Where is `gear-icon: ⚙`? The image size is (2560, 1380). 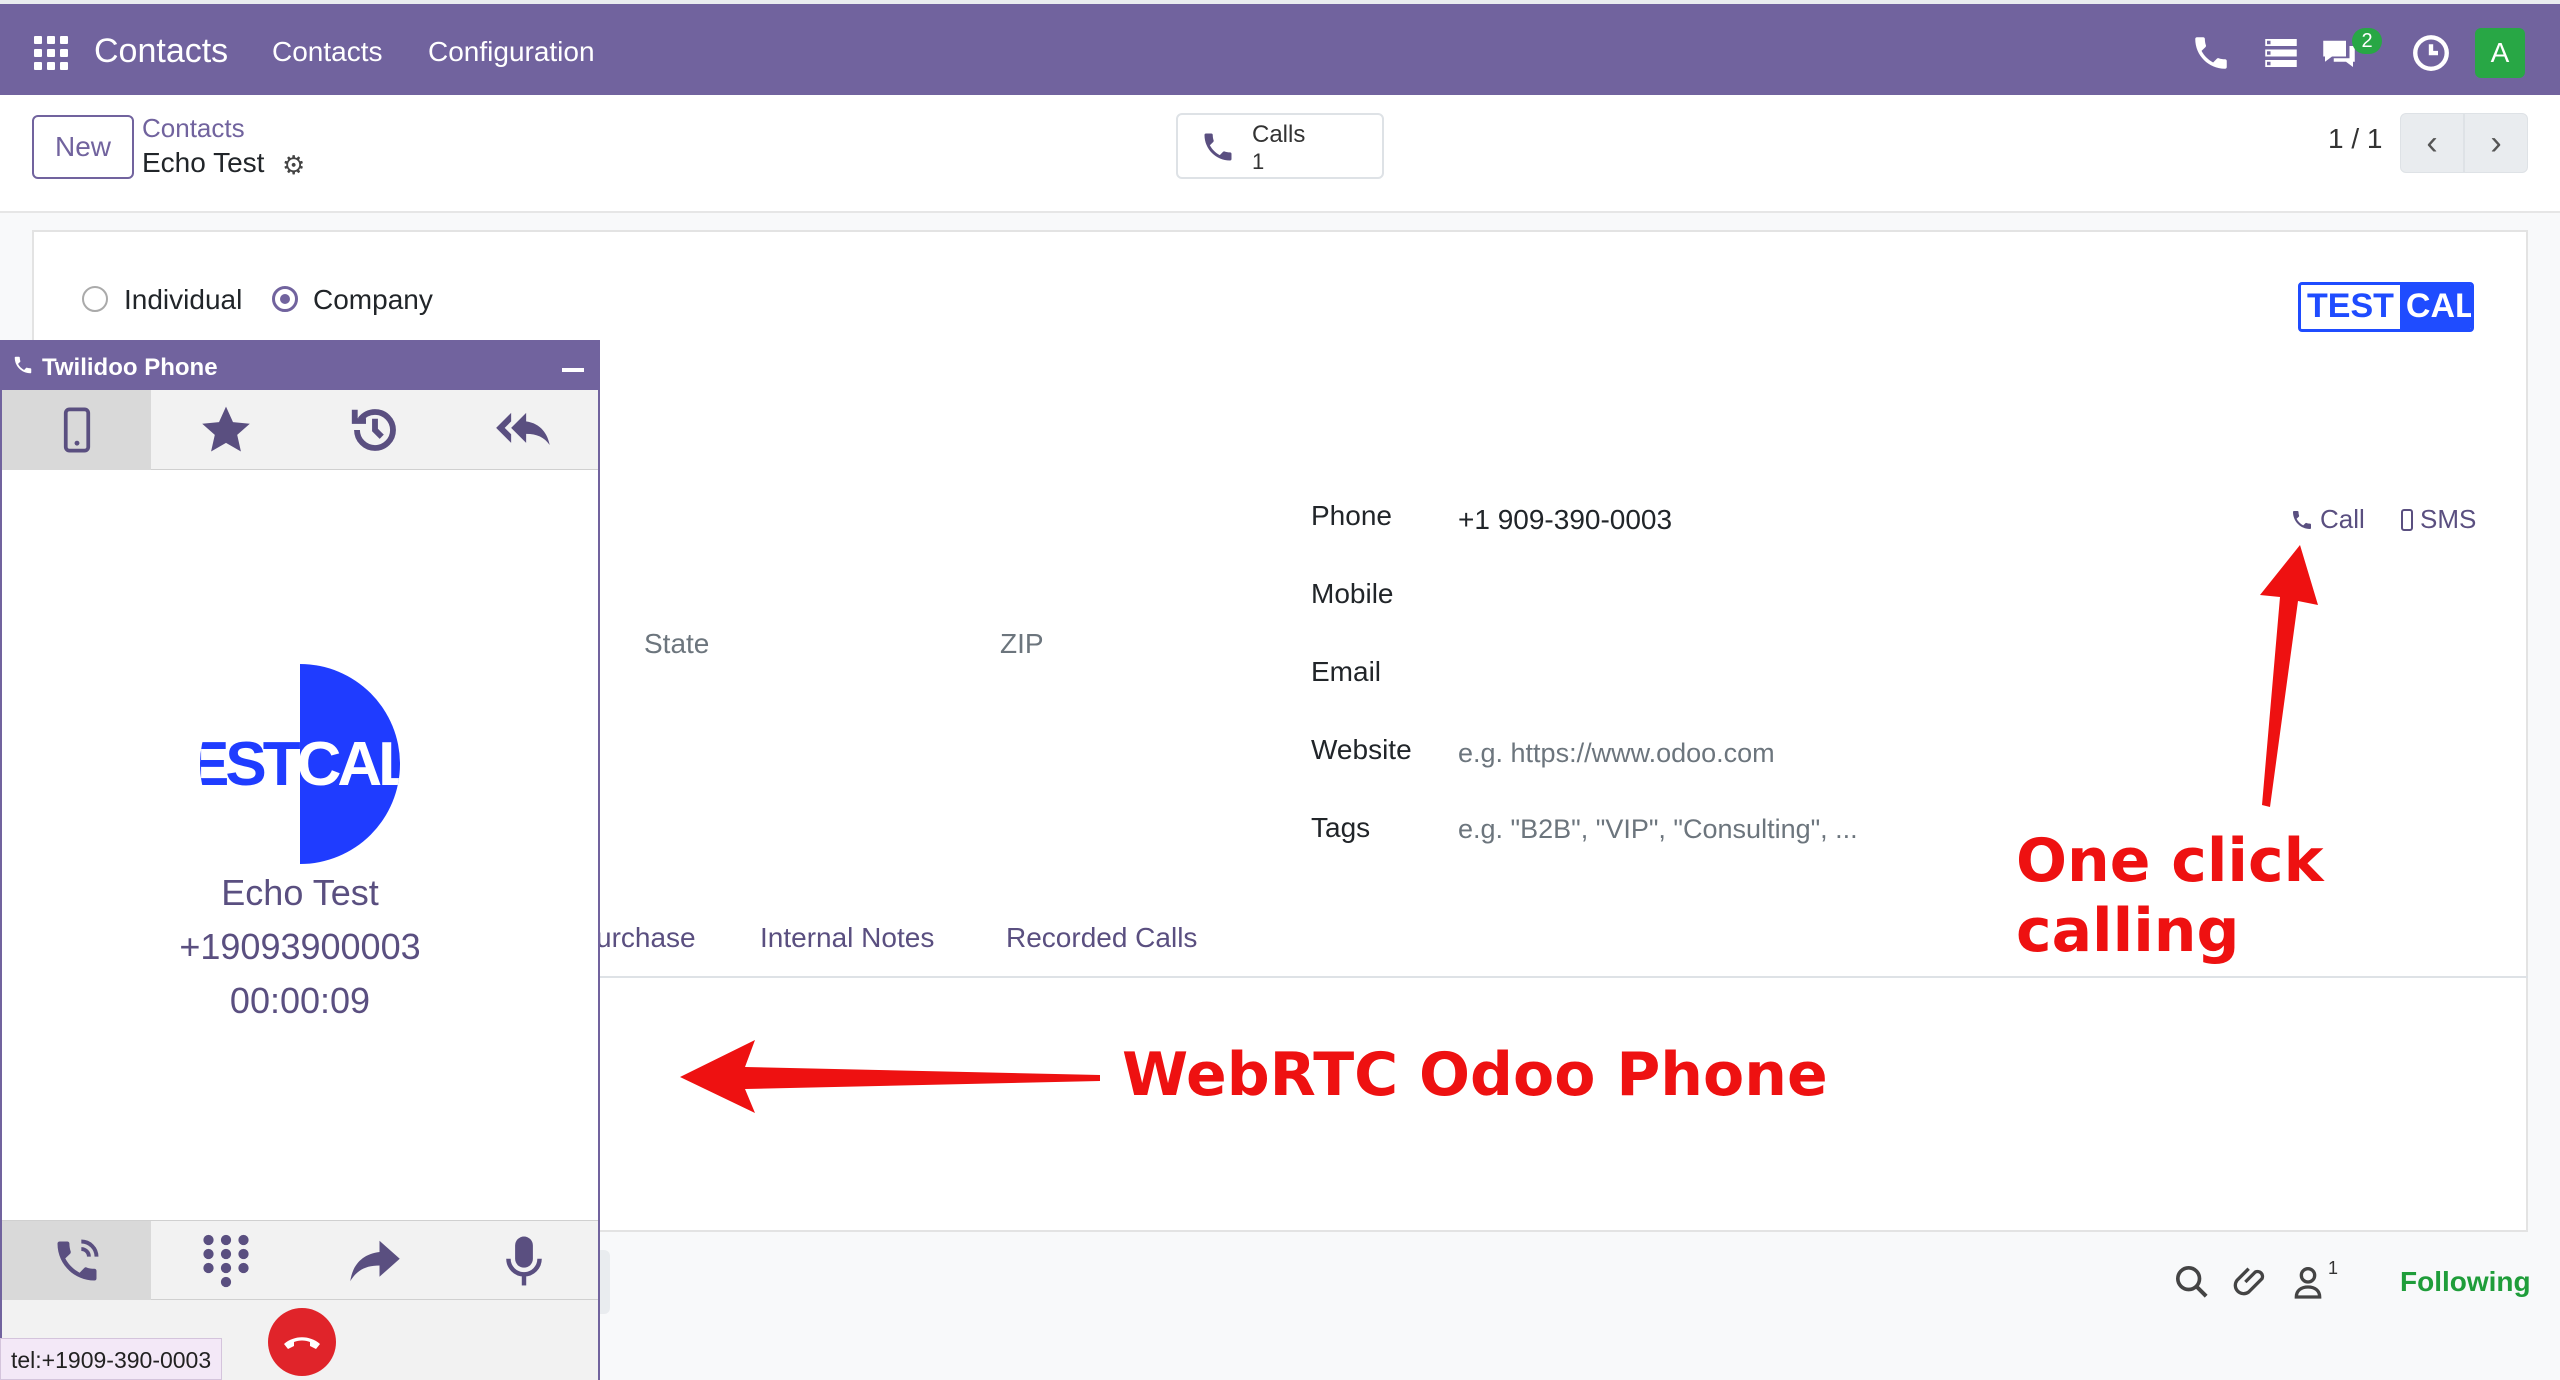 gear-icon: ⚙ is located at coordinates (293, 165).